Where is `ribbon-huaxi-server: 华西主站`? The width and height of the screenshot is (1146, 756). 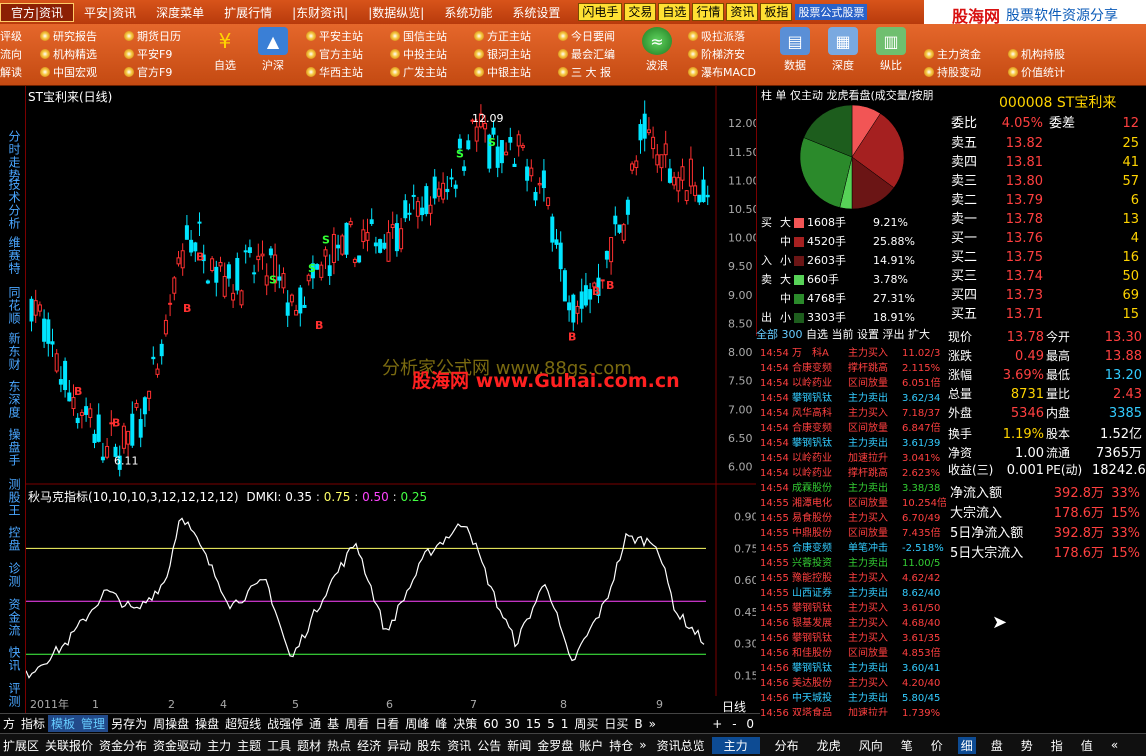 ribbon-huaxi-server: 华西主站 is located at coordinates (334, 72).